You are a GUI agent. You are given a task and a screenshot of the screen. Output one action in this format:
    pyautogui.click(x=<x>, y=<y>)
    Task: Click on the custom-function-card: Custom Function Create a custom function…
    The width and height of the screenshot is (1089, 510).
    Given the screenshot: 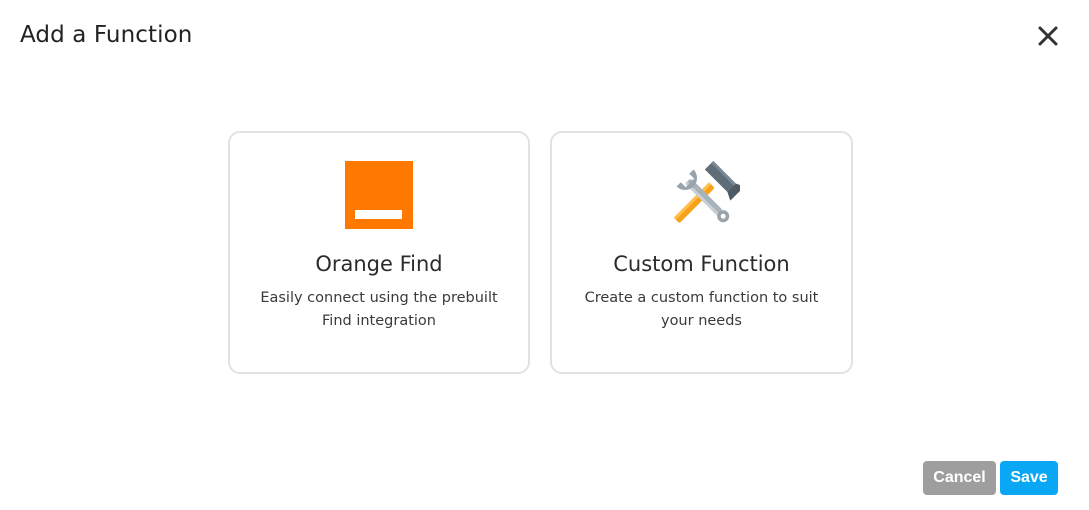 What is the action you would take?
    pyautogui.click(x=701, y=252)
    